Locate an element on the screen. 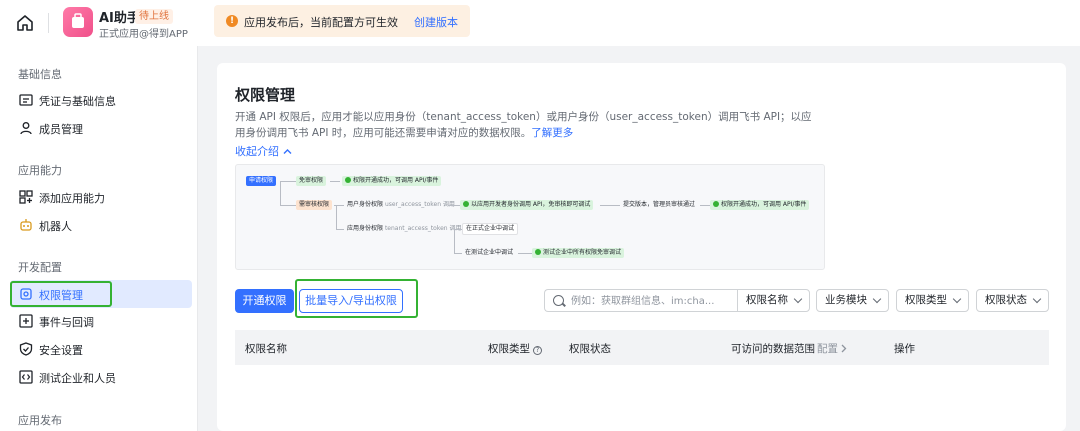 The image size is (1080, 431). help-icon: ? is located at coordinates (537, 350).